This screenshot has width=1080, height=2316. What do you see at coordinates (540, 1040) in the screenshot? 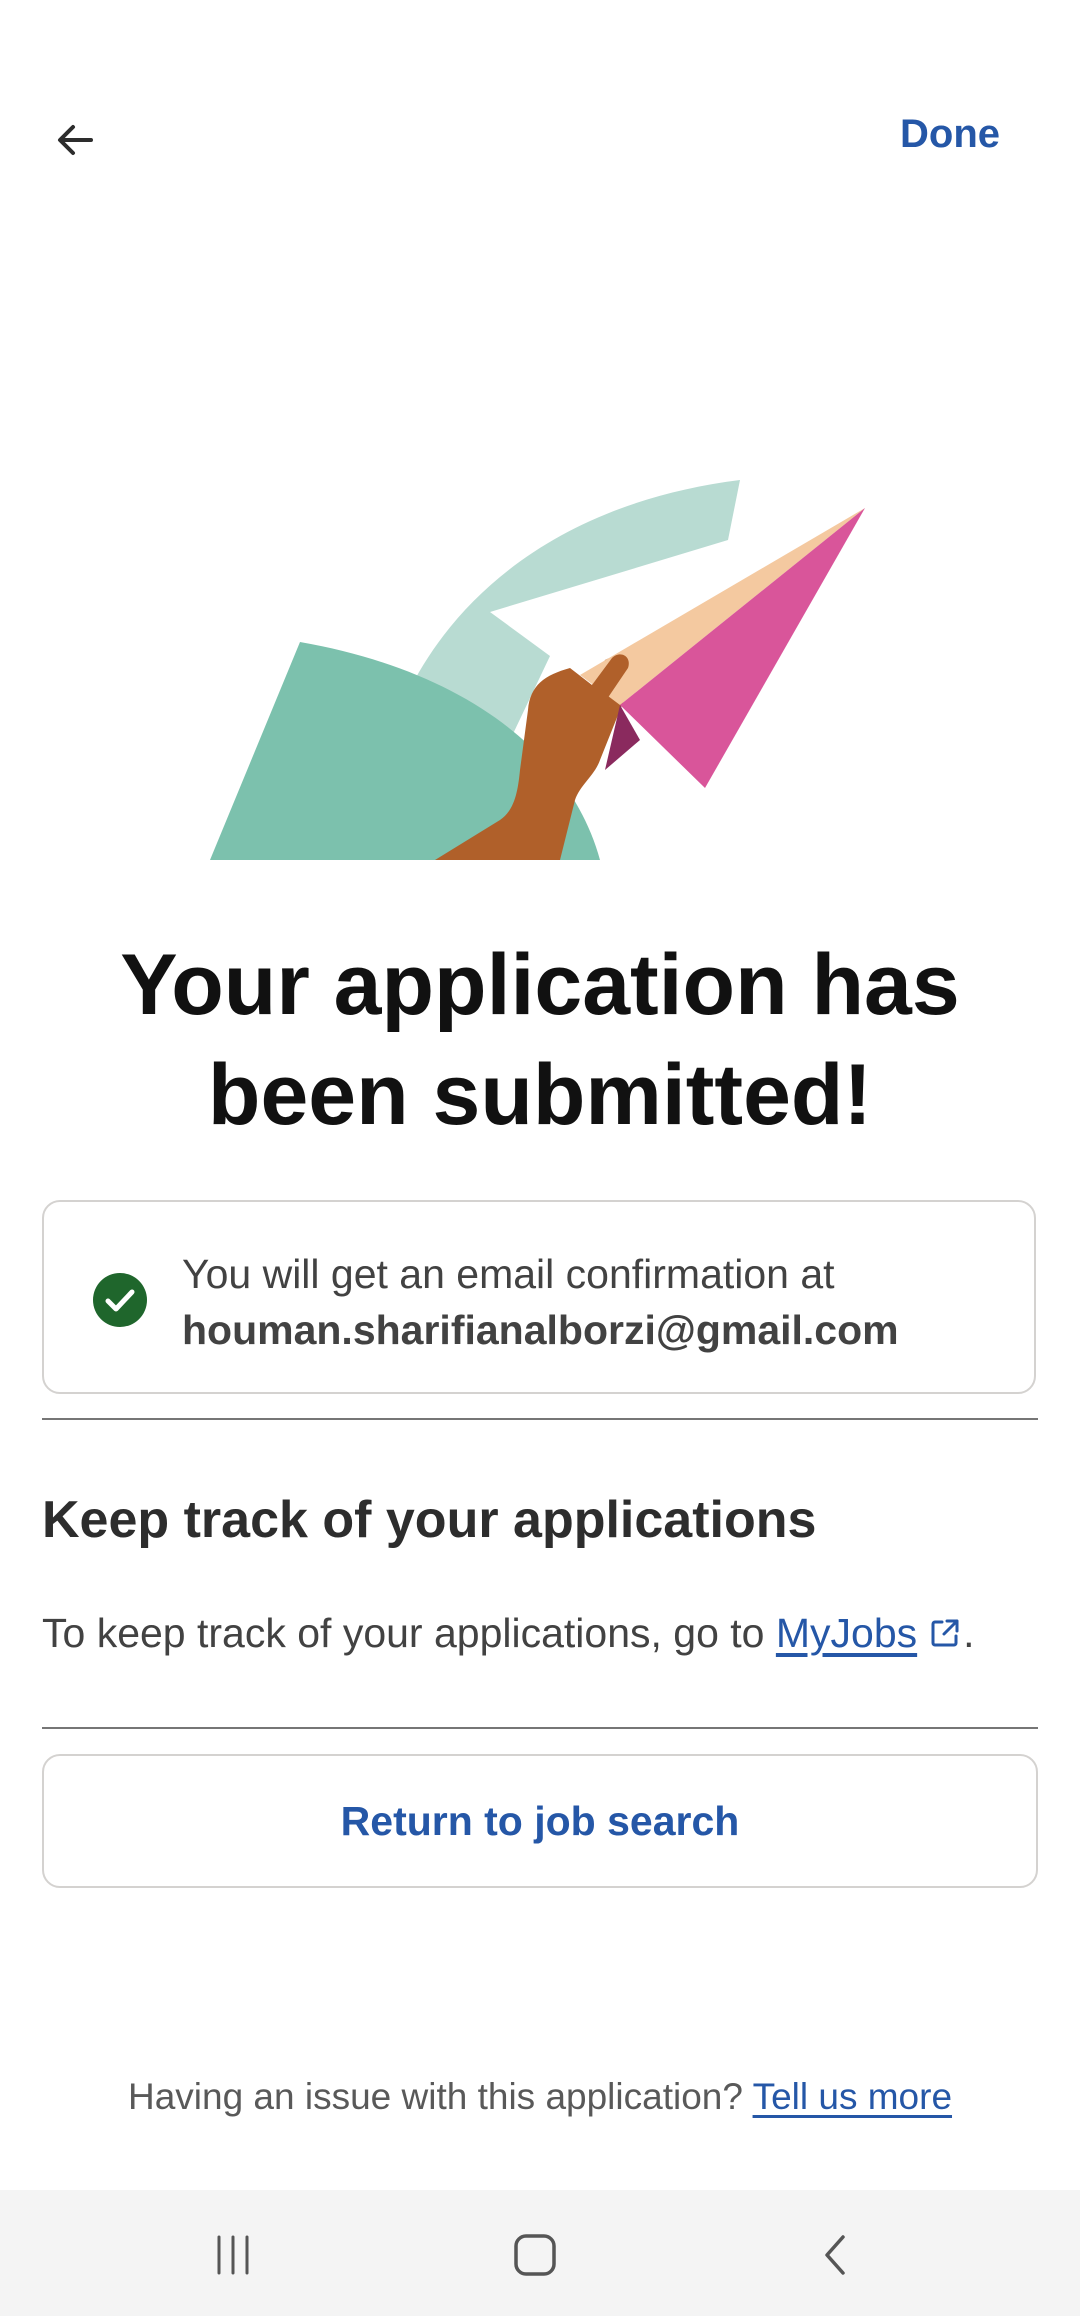
I see `page-title: Your application has been submitted!` at bounding box center [540, 1040].